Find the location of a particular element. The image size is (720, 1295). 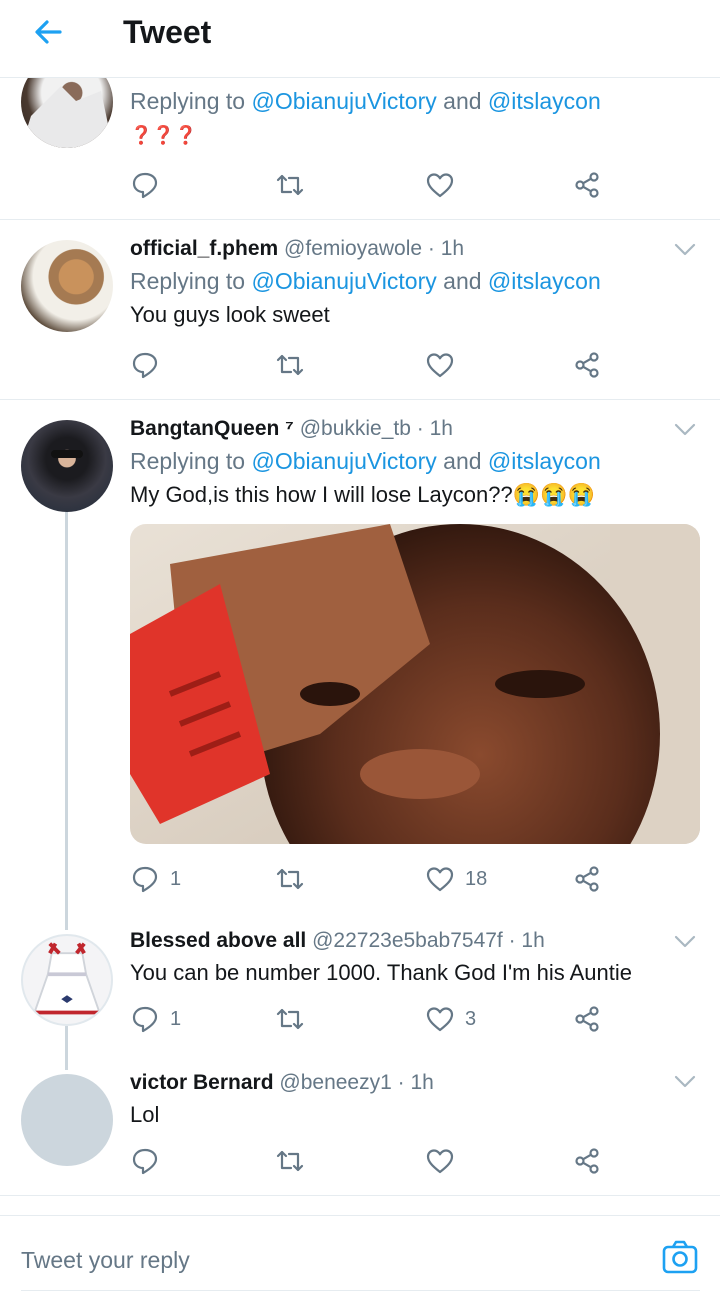

like-button: 3 is located at coordinates (450, 1019).